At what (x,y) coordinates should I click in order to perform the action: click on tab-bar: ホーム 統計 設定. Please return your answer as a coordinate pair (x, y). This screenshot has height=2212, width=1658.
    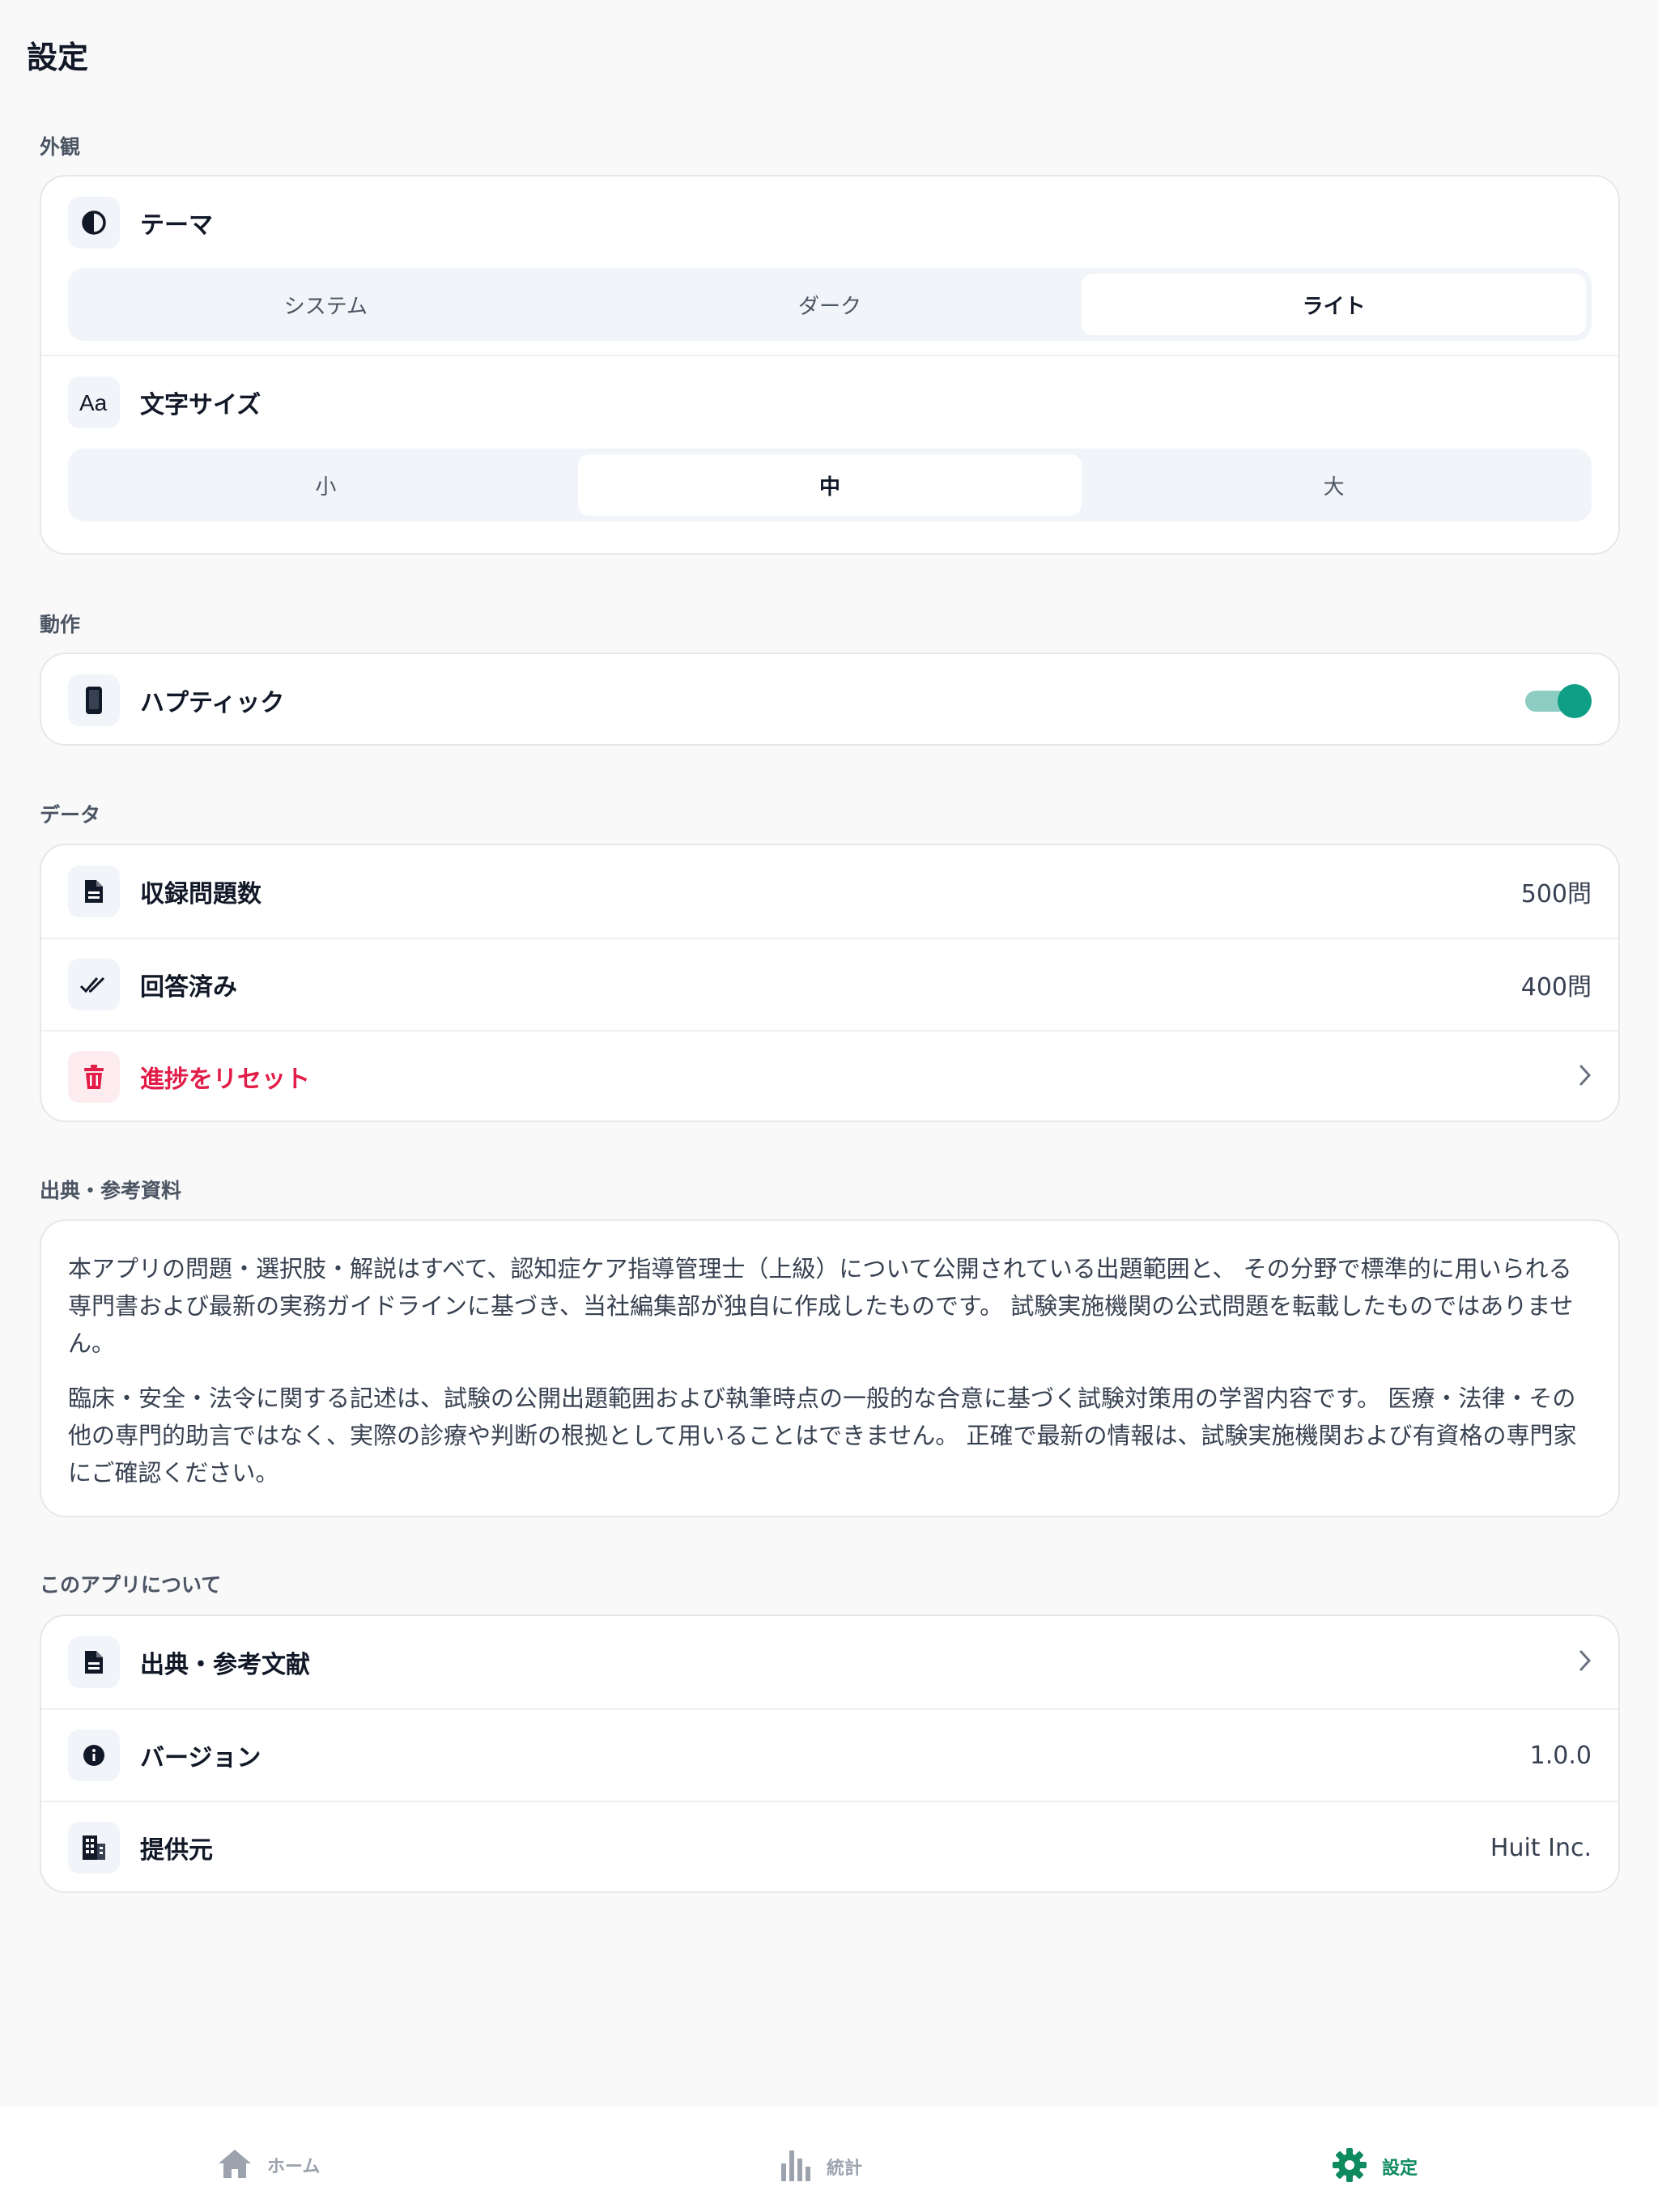
    Looking at the image, I should click on (829, 2160).